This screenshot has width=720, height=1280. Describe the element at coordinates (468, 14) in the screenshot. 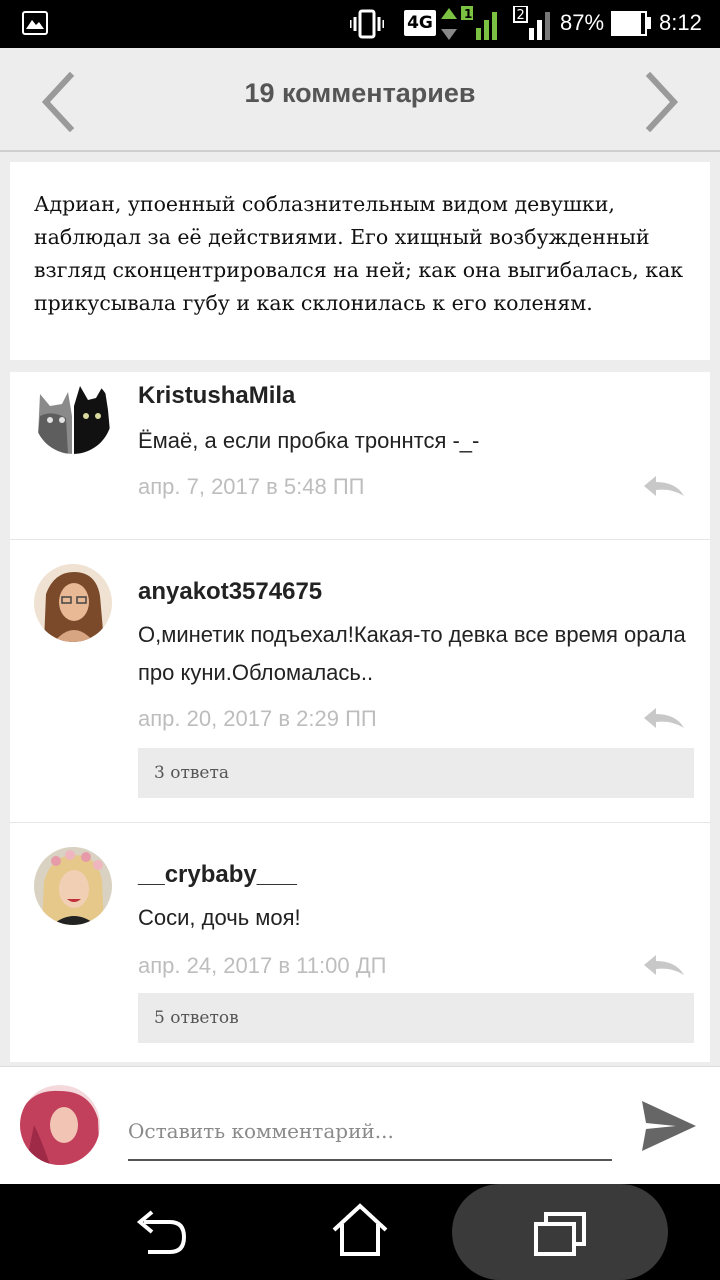

I see `svg-text: 1` at that location.